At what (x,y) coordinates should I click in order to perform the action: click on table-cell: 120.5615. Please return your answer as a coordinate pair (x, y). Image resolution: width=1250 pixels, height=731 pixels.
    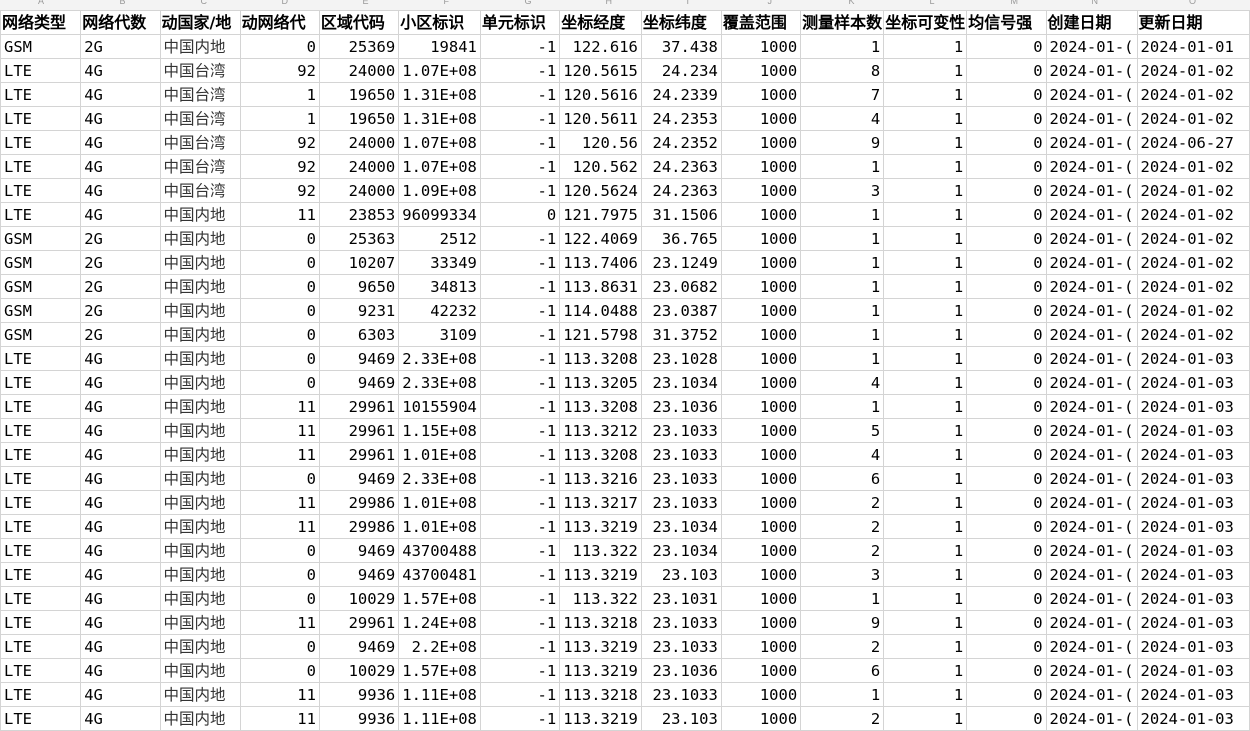
    Looking at the image, I should click on (600, 70).